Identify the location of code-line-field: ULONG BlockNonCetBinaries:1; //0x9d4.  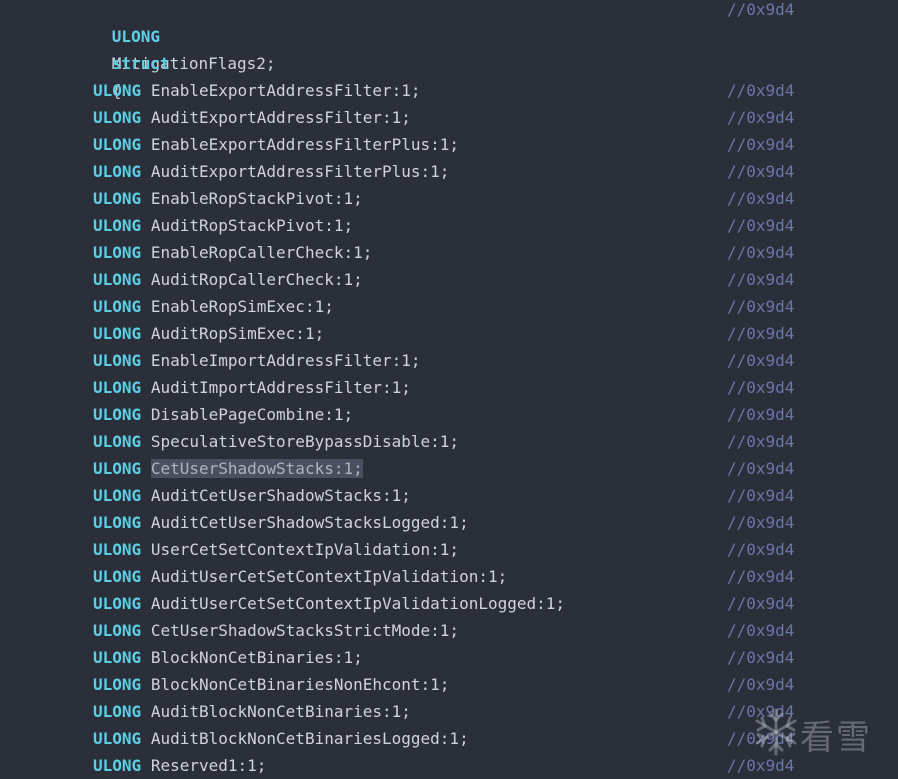
(449, 657).